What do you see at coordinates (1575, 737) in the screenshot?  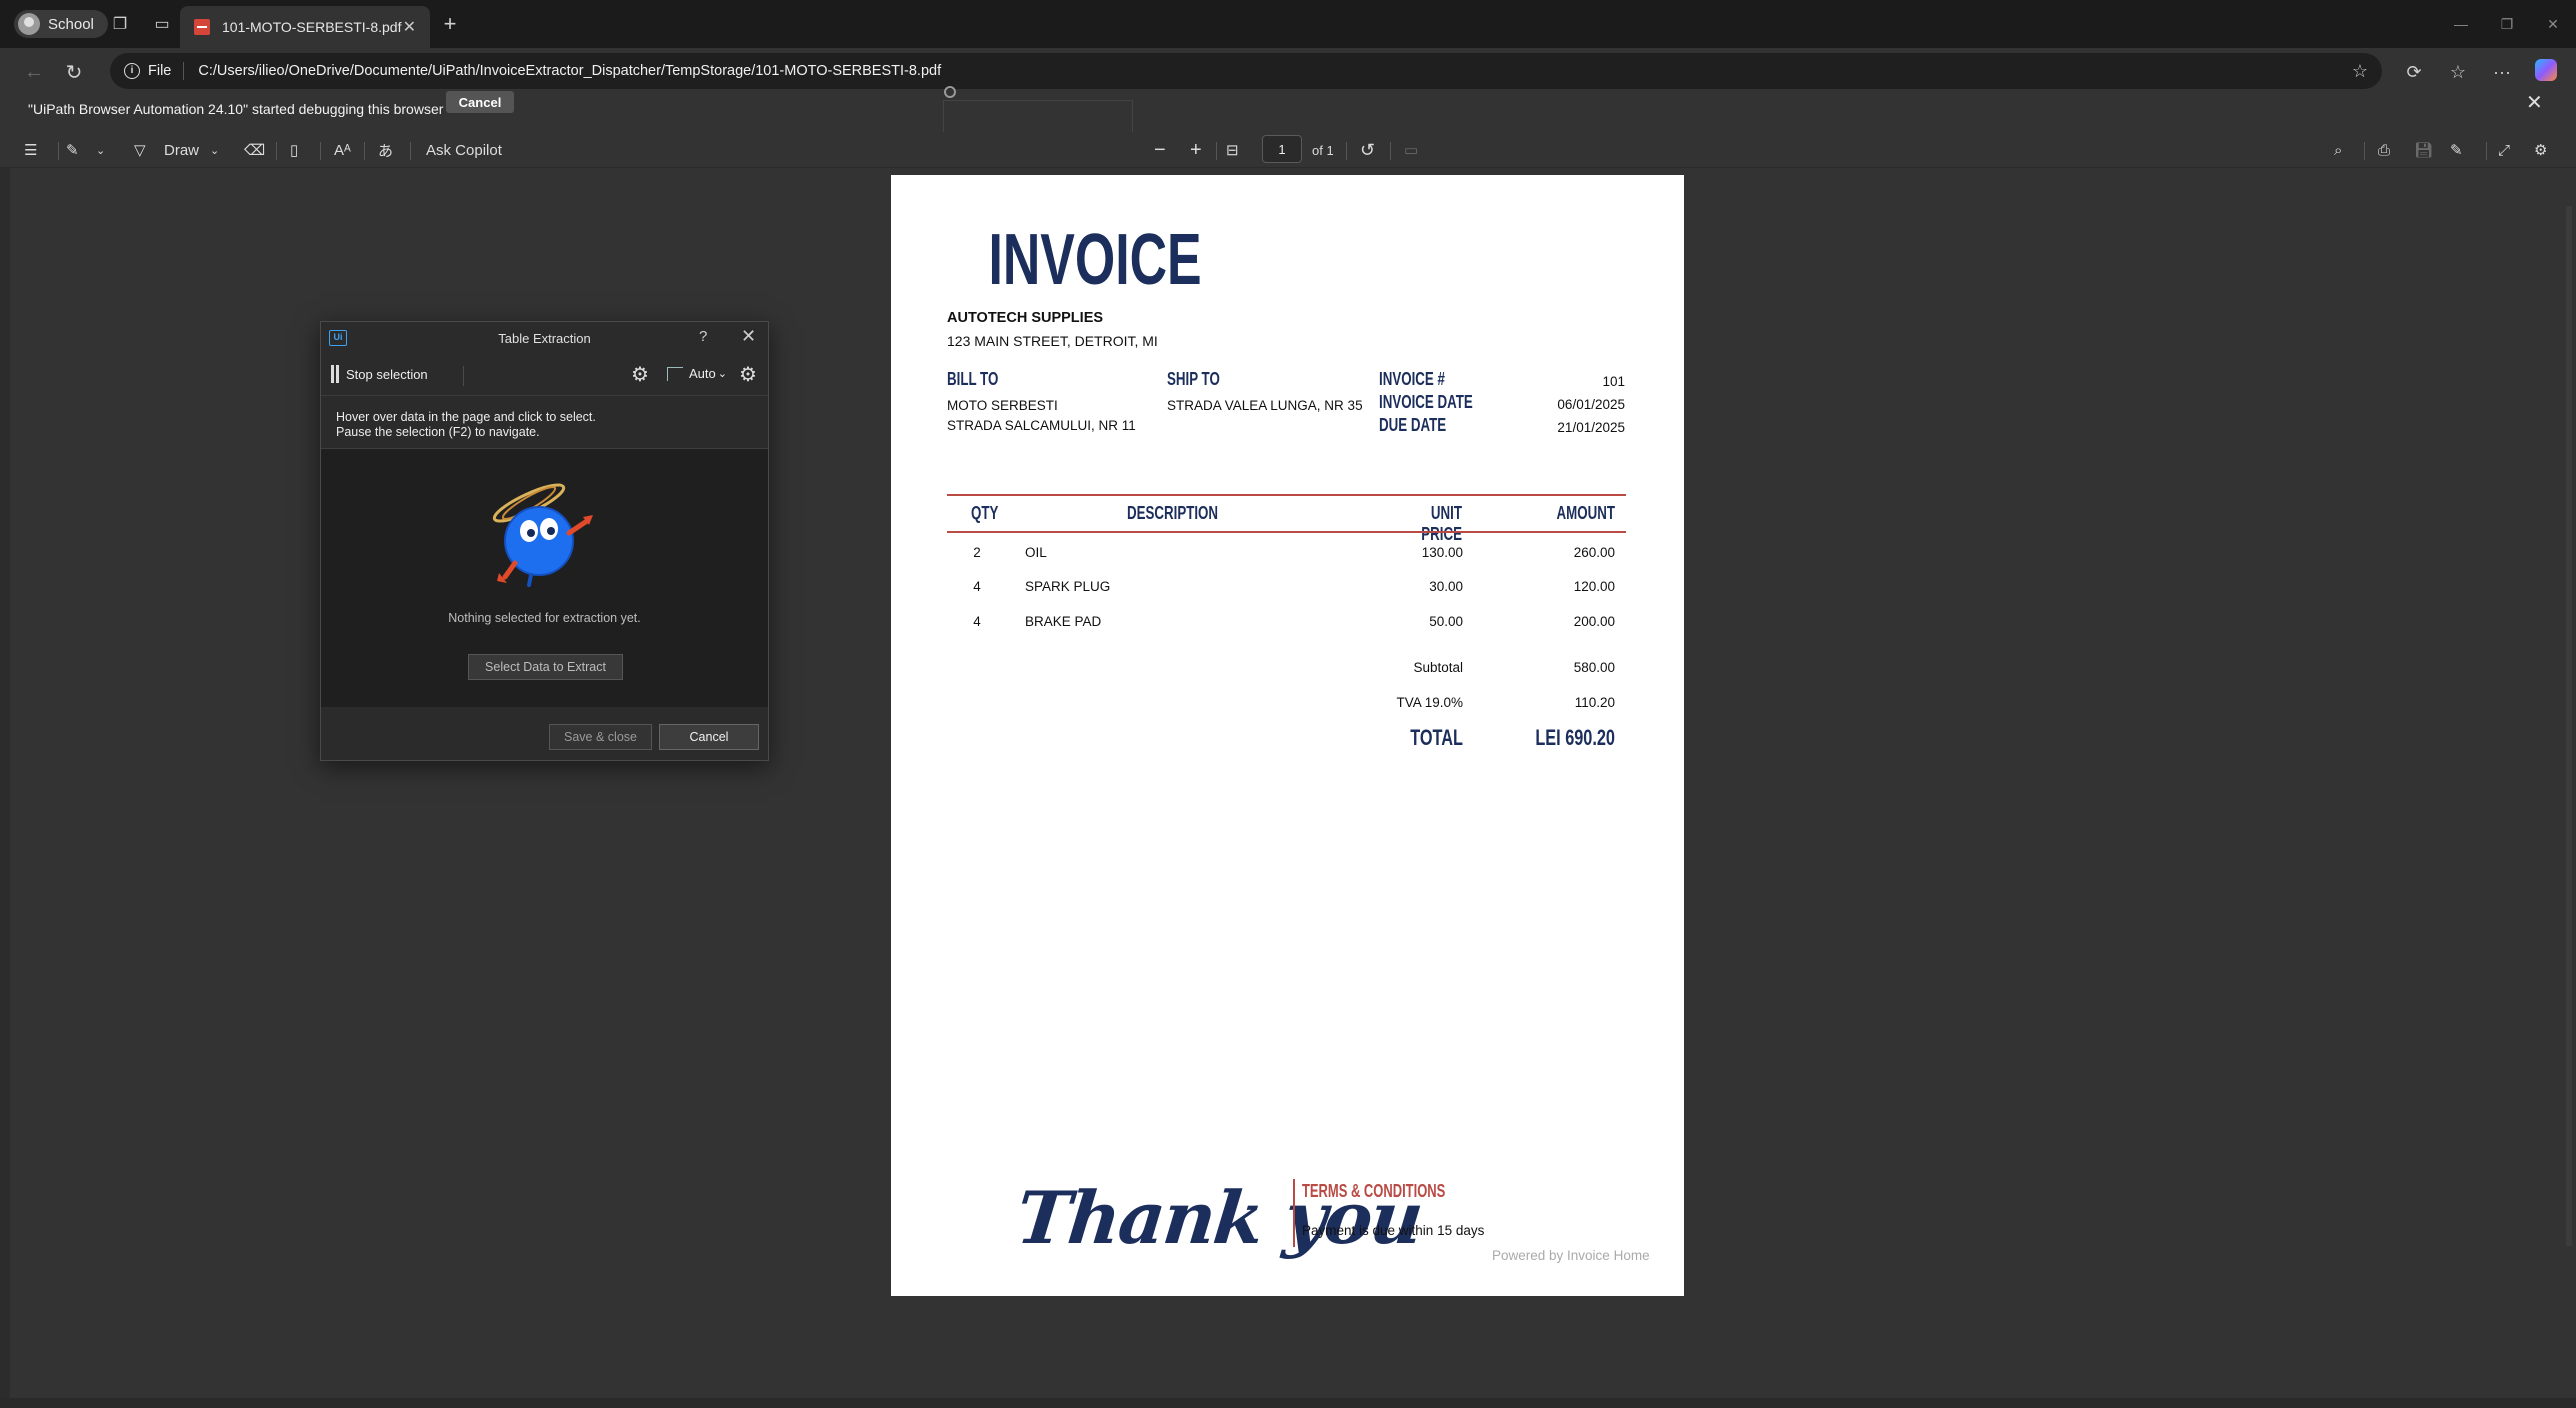 I see `total-value: LEI 690.20` at bounding box center [1575, 737].